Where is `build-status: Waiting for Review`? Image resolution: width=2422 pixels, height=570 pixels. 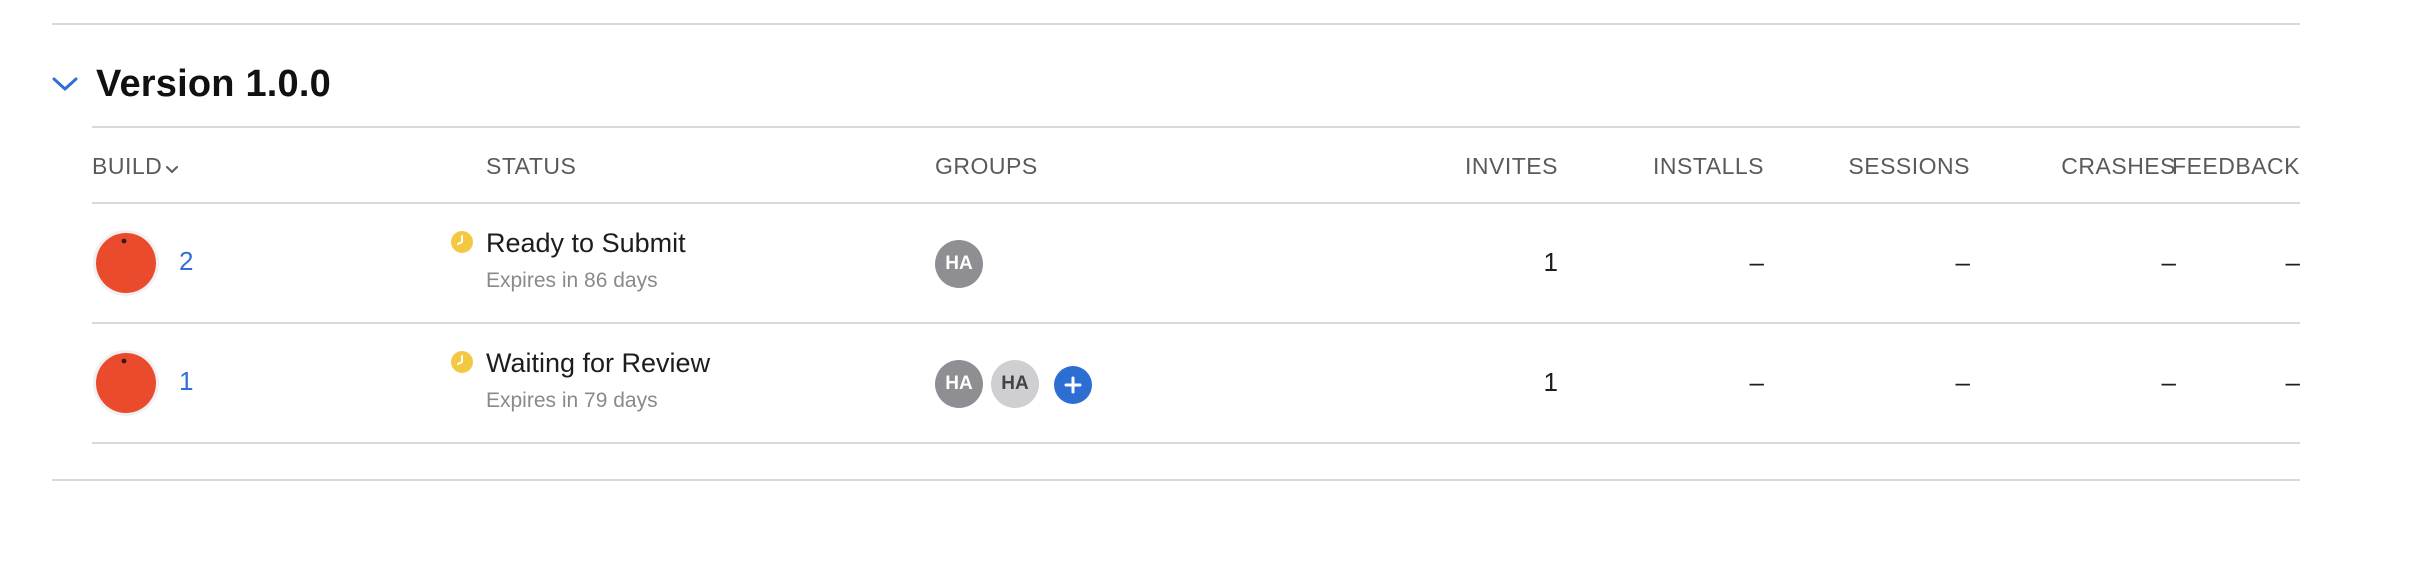
build-status: Waiting for Review is located at coordinates (598, 363).